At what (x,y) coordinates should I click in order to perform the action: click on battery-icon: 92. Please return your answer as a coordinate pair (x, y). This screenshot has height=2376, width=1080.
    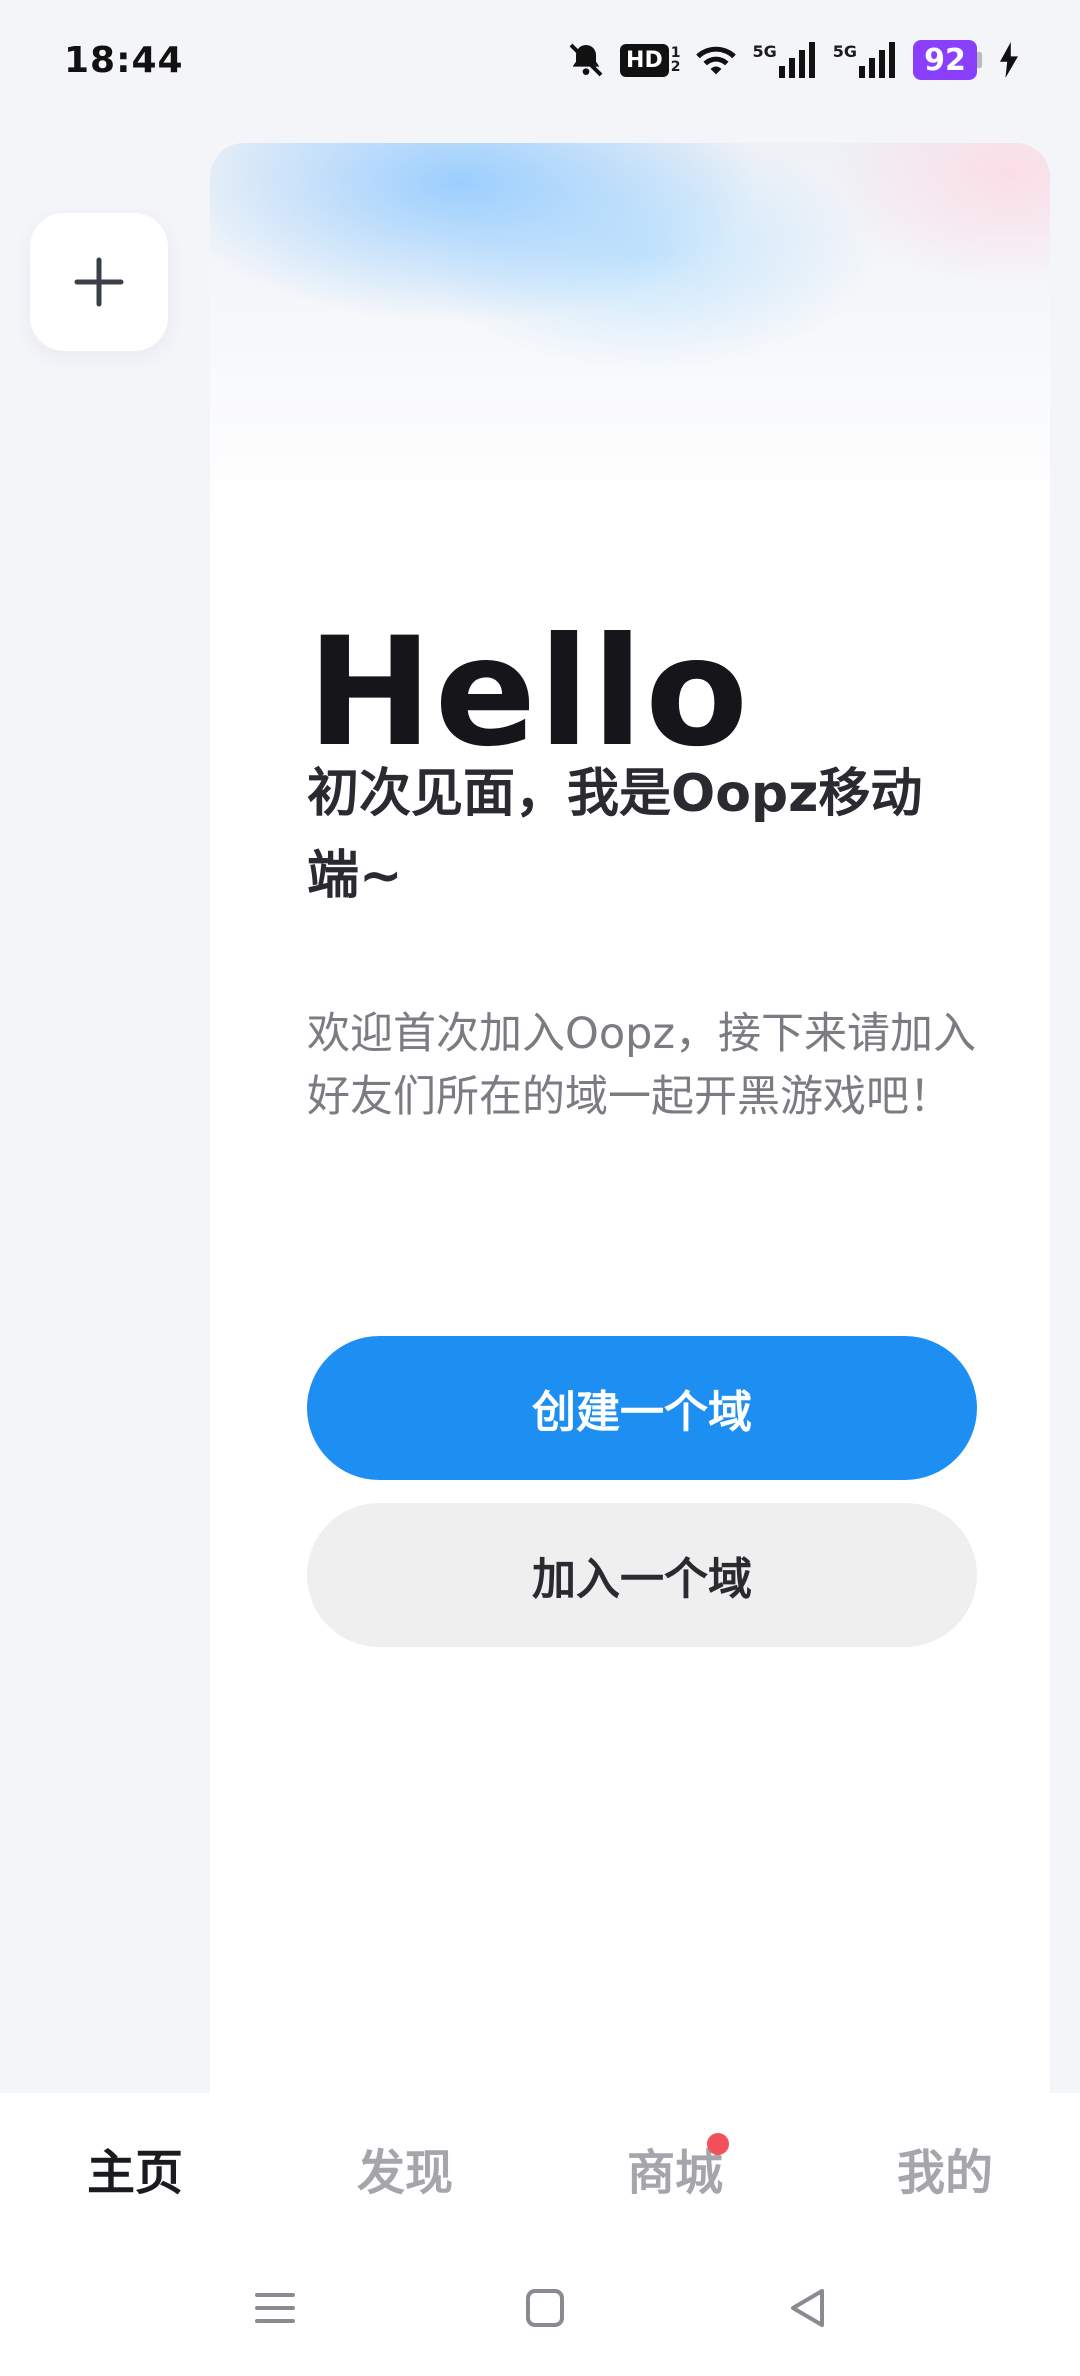
    Looking at the image, I should click on (947, 60).